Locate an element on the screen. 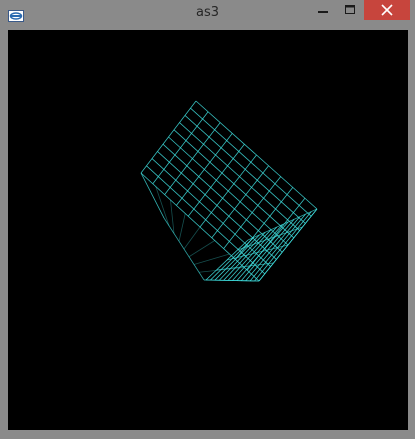  title-bar: as3 is located at coordinates (207, 13).